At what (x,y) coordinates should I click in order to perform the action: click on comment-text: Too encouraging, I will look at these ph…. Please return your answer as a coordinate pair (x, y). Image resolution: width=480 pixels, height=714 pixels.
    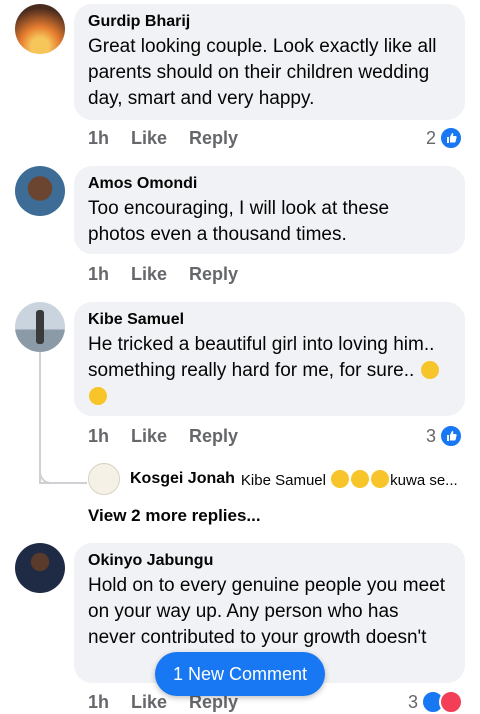
    Looking at the image, I should click on (239, 221).